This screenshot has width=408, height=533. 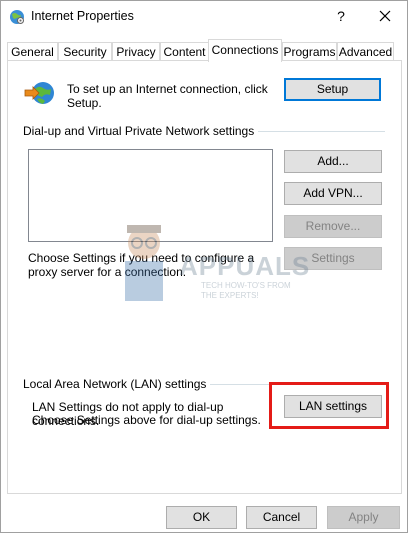 What do you see at coordinates (32, 51) in the screenshot?
I see `tab-general: General` at bounding box center [32, 51].